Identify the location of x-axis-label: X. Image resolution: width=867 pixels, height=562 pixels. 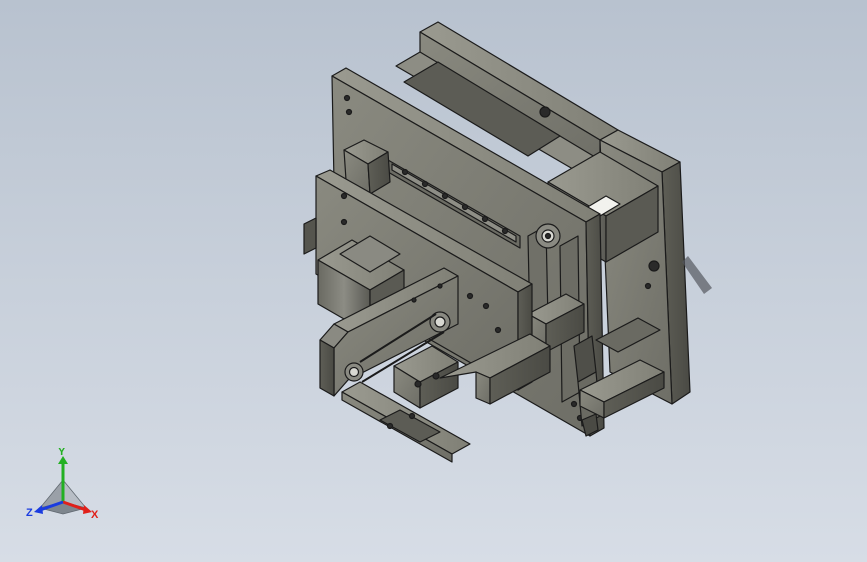
(95, 515).